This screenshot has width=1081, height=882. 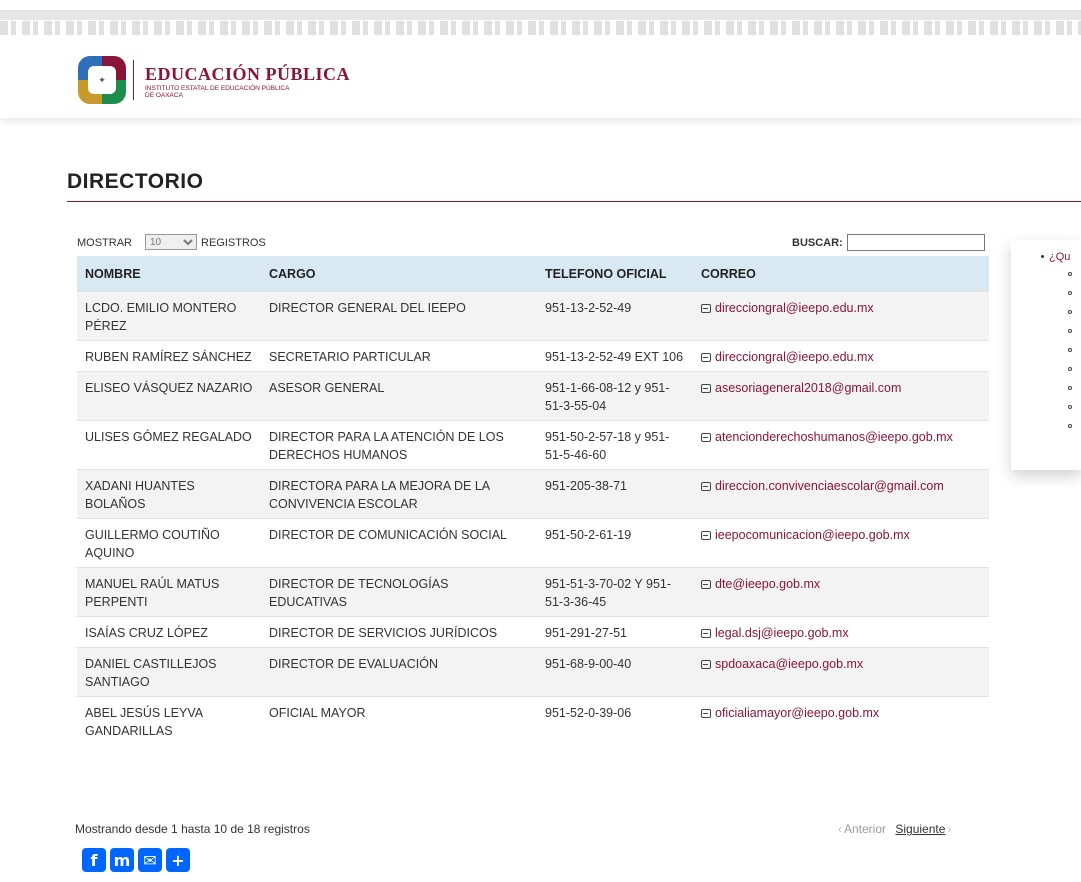 What do you see at coordinates (789, 664) in the screenshot?
I see `email-link: spdoaxaca@ieepo.gob.mx` at bounding box center [789, 664].